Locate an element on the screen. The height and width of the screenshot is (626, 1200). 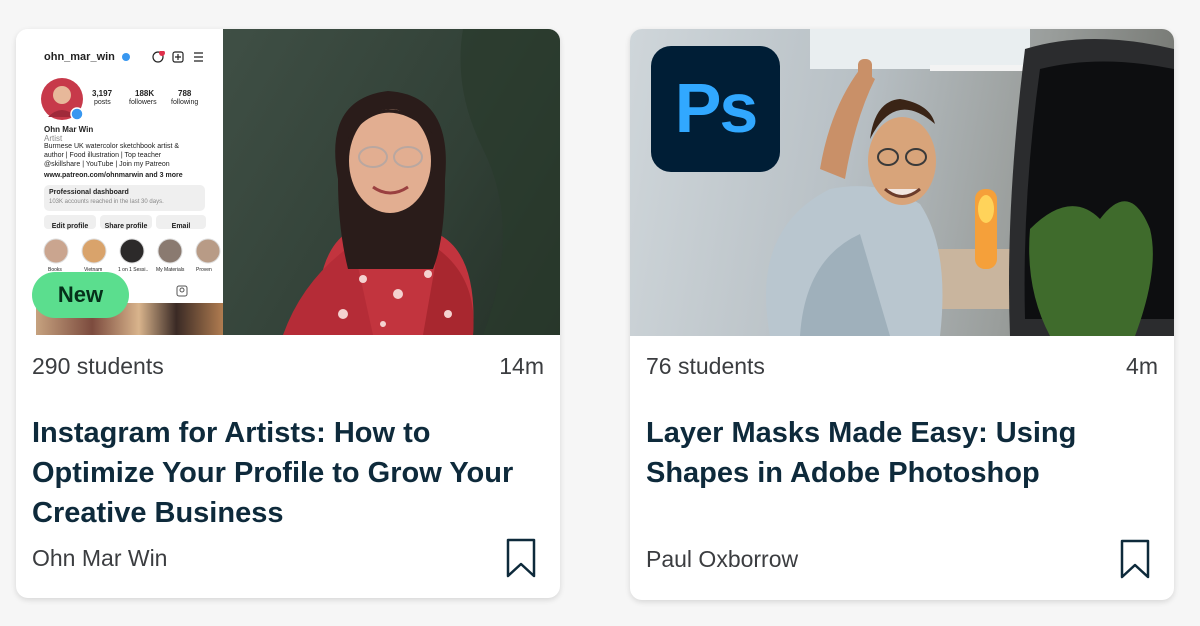
course-meta: 290 students 14m is located at coordinates (288, 368).